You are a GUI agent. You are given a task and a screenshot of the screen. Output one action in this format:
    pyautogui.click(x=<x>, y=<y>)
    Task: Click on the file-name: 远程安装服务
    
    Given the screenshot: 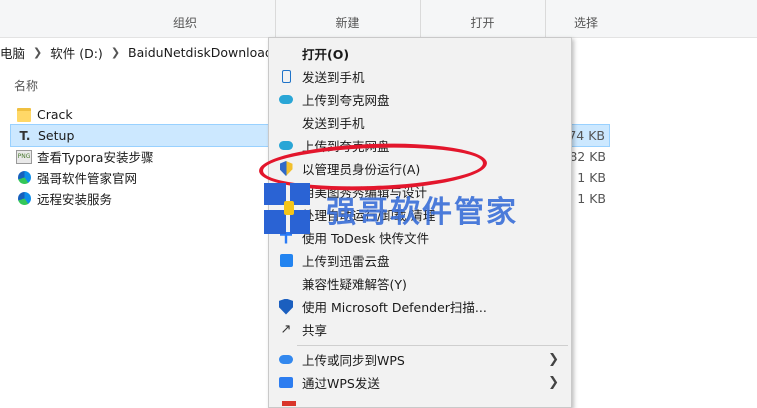 What is the action you would take?
    pyautogui.click(x=75, y=199)
    